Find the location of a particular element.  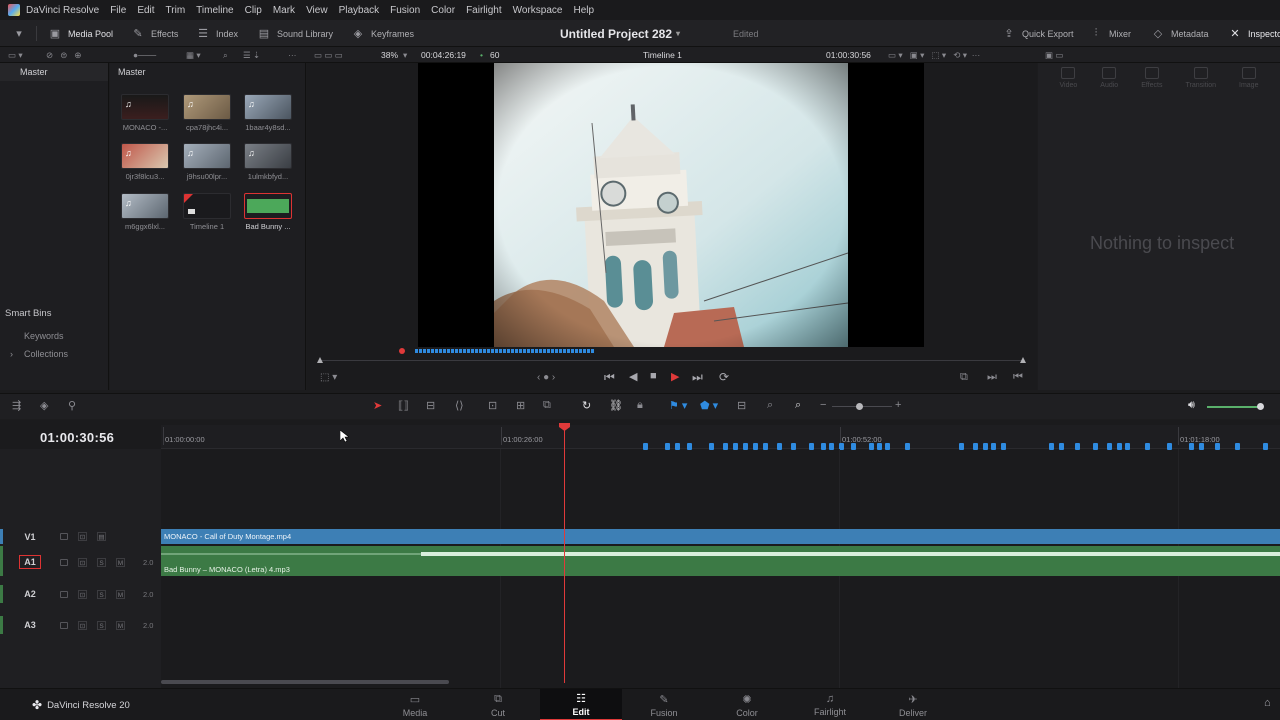

volume-slider-handle is located at coordinates (1260, 406).